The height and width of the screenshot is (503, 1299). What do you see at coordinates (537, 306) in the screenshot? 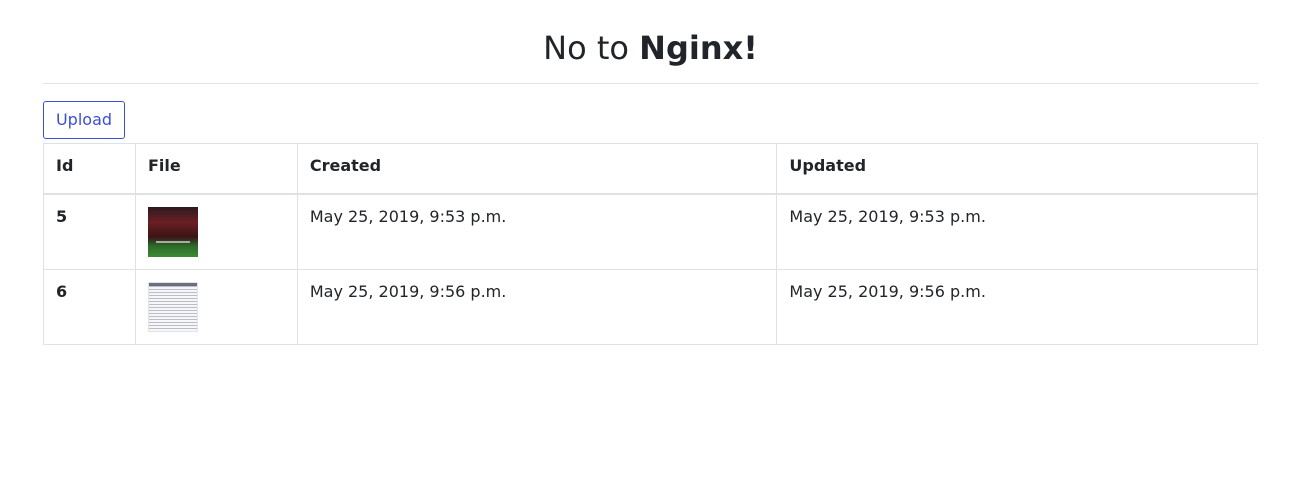
I see `row-created: May 25, 2019, 9:56 p.m.` at bounding box center [537, 306].